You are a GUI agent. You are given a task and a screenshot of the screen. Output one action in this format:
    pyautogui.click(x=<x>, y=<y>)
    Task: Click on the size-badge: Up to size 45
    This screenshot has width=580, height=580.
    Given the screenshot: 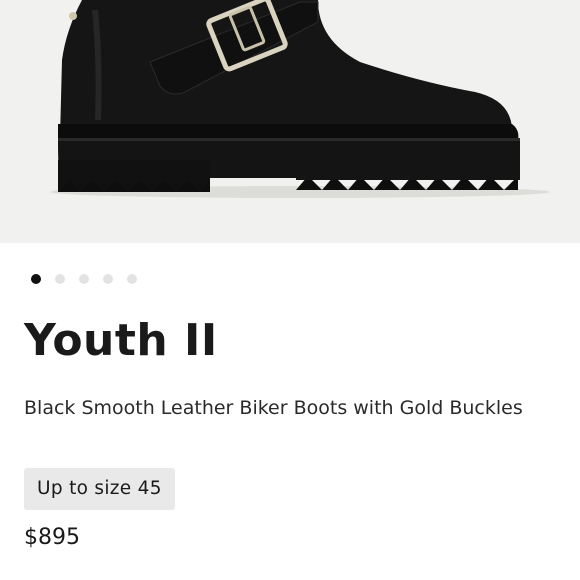 What is the action you would take?
    pyautogui.click(x=99, y=489)
    